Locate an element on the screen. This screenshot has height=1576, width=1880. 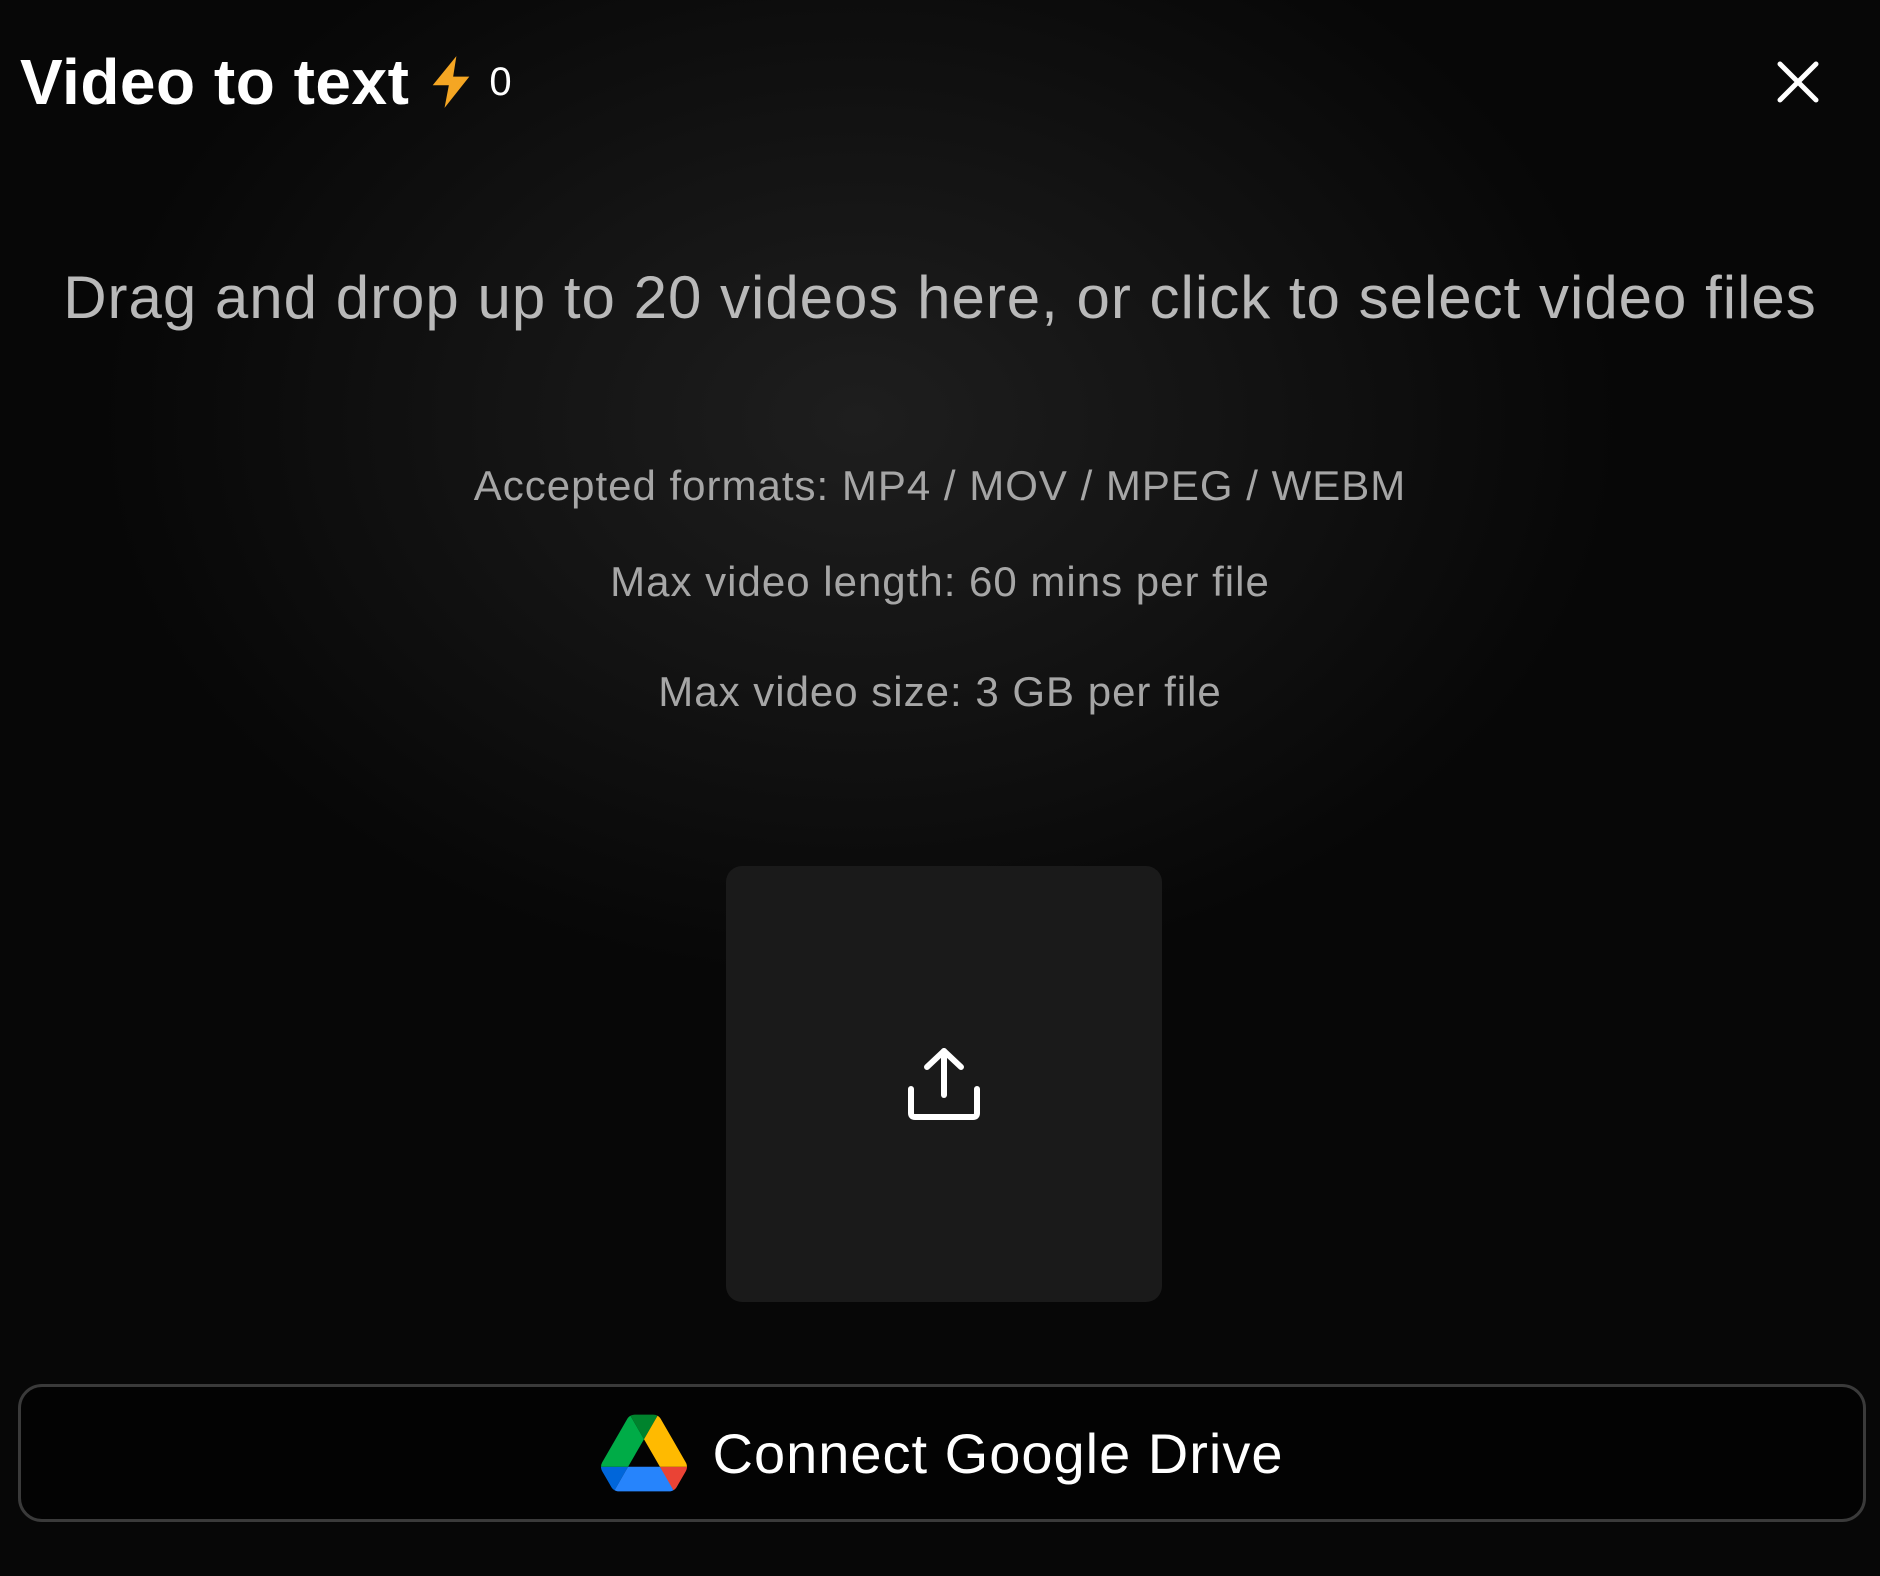
upload-button is located at coordinates (944, 1084).